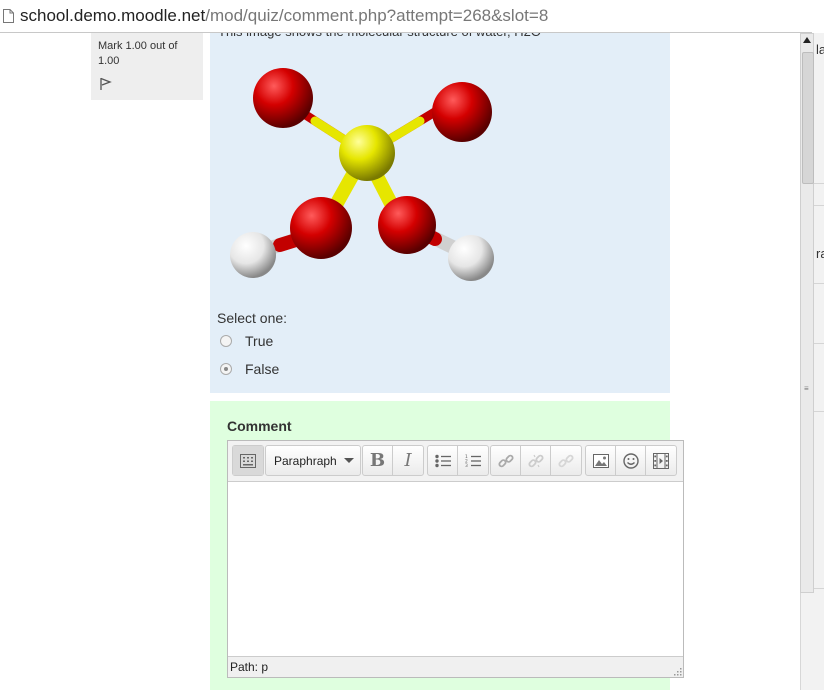 The height and width of the screenshot is (690, 824). Describe the element at coordinates (259, 426) in the screenshot. I see `comment-label: Comment` at that location.